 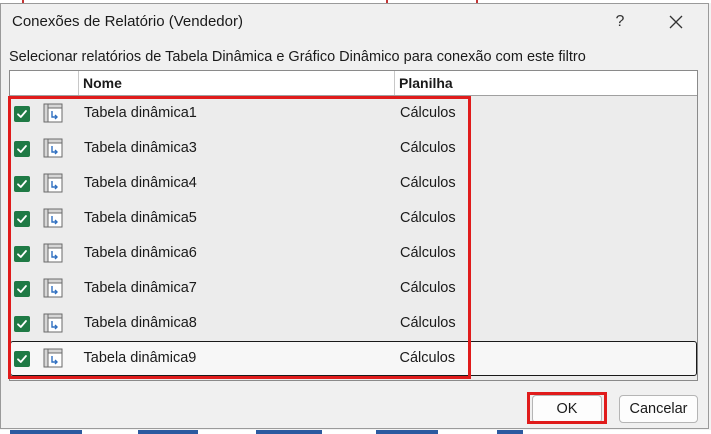 I want to click on list-header: Nome Planilha, so click(x=353, y=83).